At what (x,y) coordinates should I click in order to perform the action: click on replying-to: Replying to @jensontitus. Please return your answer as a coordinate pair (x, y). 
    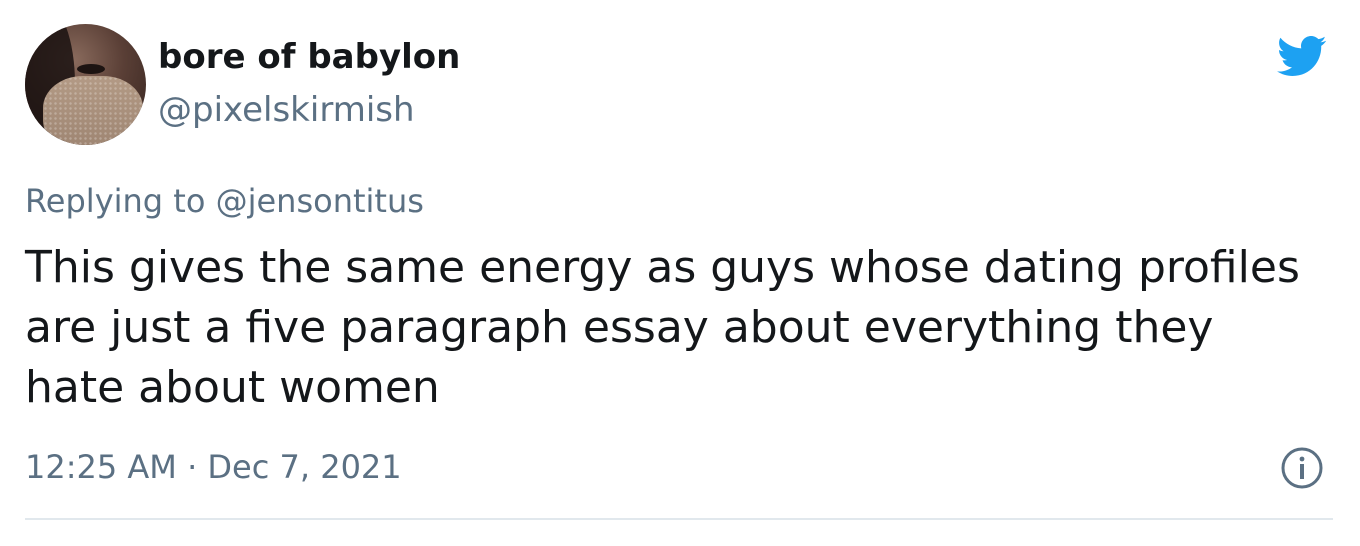
    Looking at the image, I should click on (224, 201).